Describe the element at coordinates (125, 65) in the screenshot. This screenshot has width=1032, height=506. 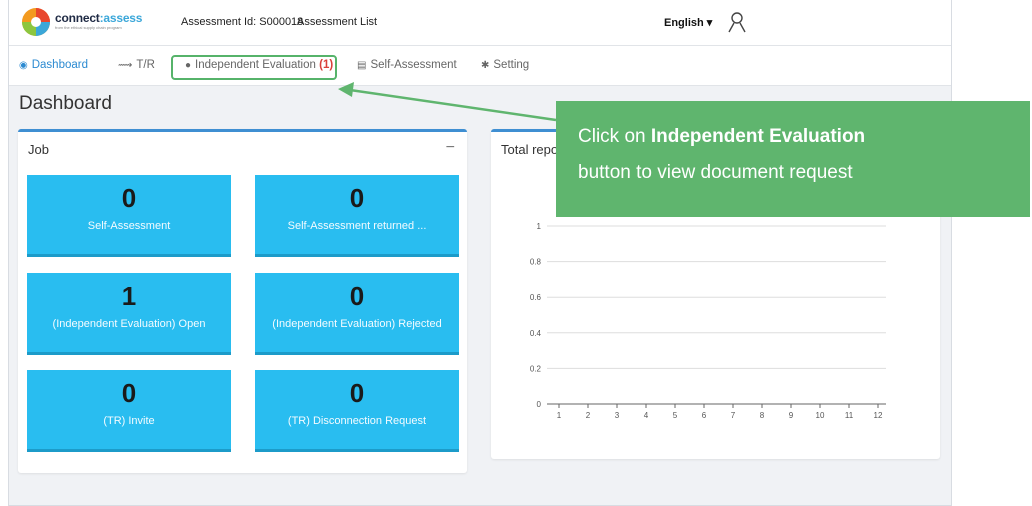
I see `handshake-icon: ⟿` at that location.